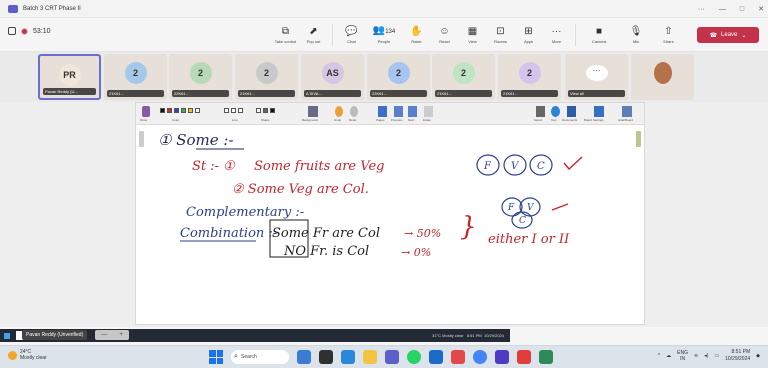 Image resolution: width=768 pixels, height=368 pixels. Describe the element at coordinates (285, 35) in the screenshot. I see `take-control-button: ⧉ Take control` at that location.